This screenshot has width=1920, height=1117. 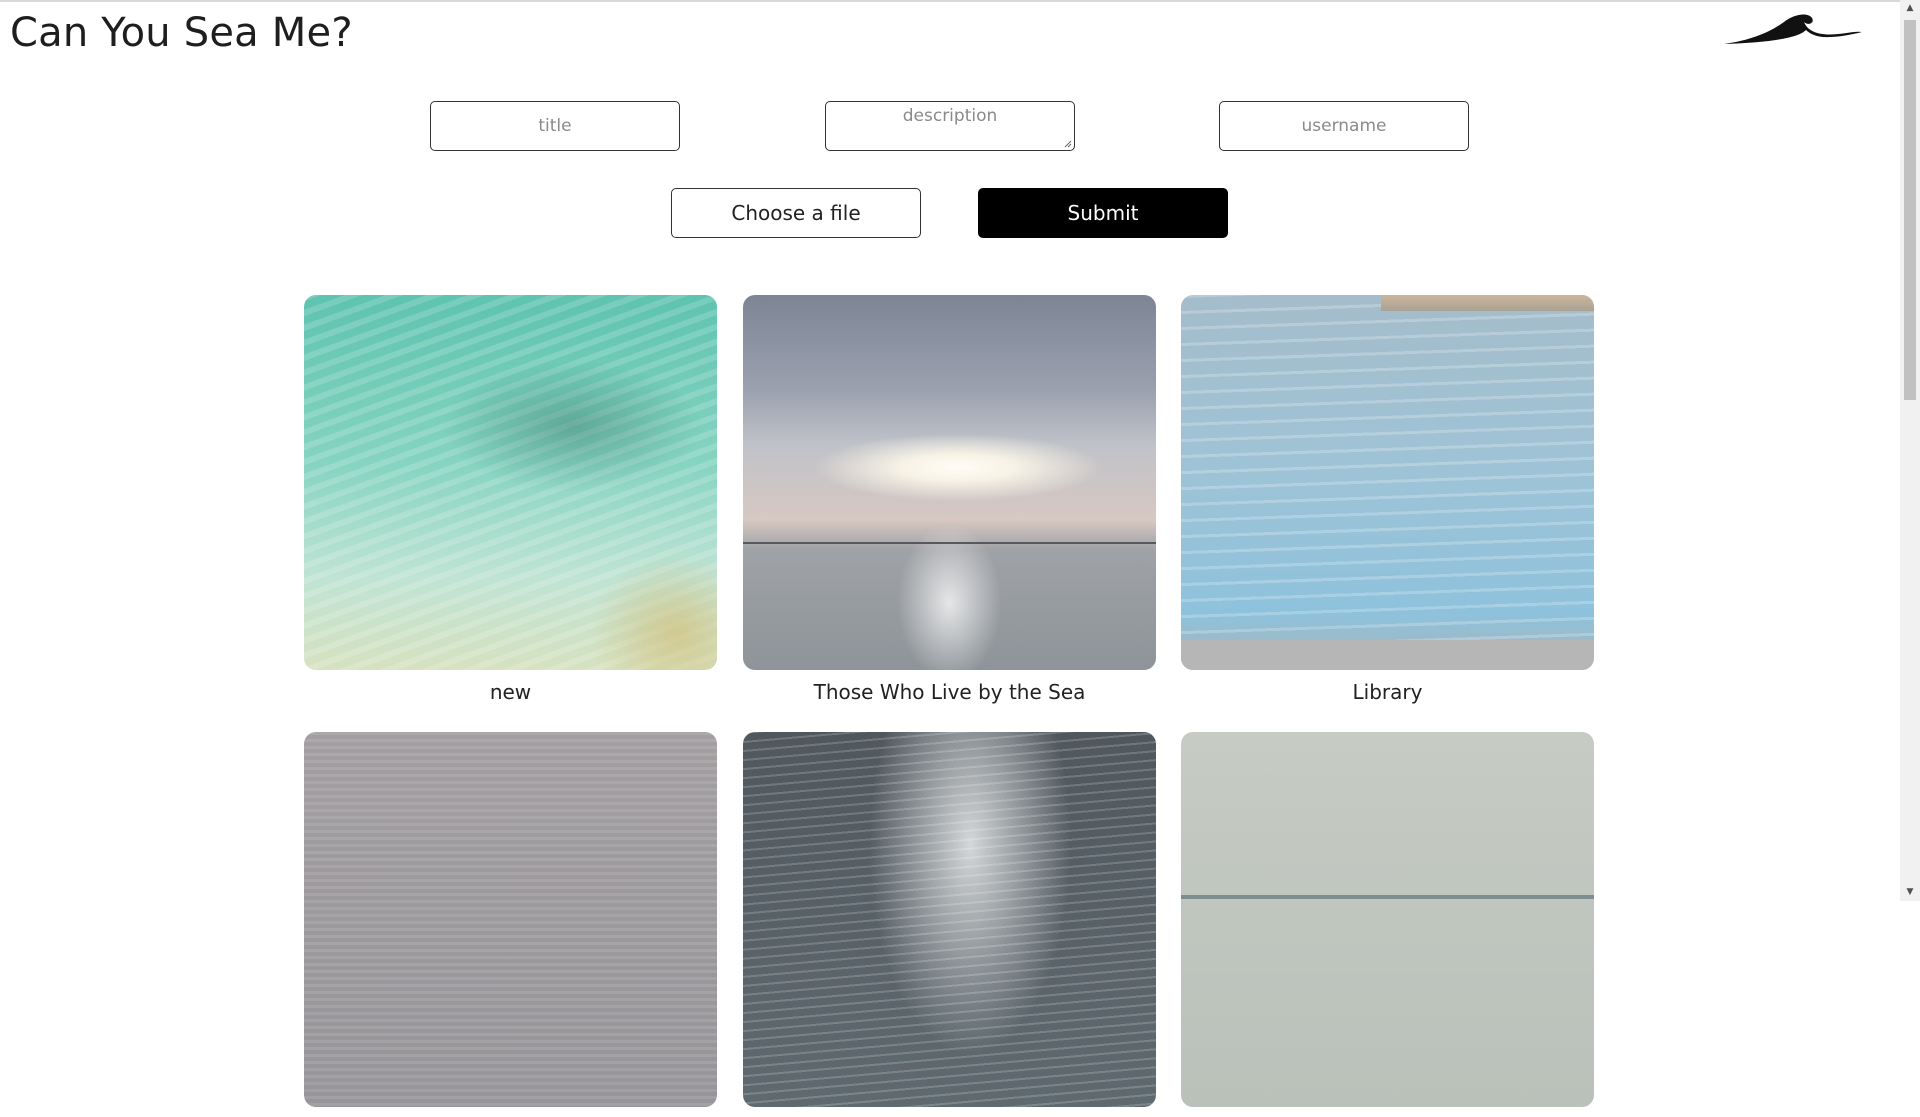 I want to click on post-card: Those Who Live by the Sea, so click(x=949, y=499).